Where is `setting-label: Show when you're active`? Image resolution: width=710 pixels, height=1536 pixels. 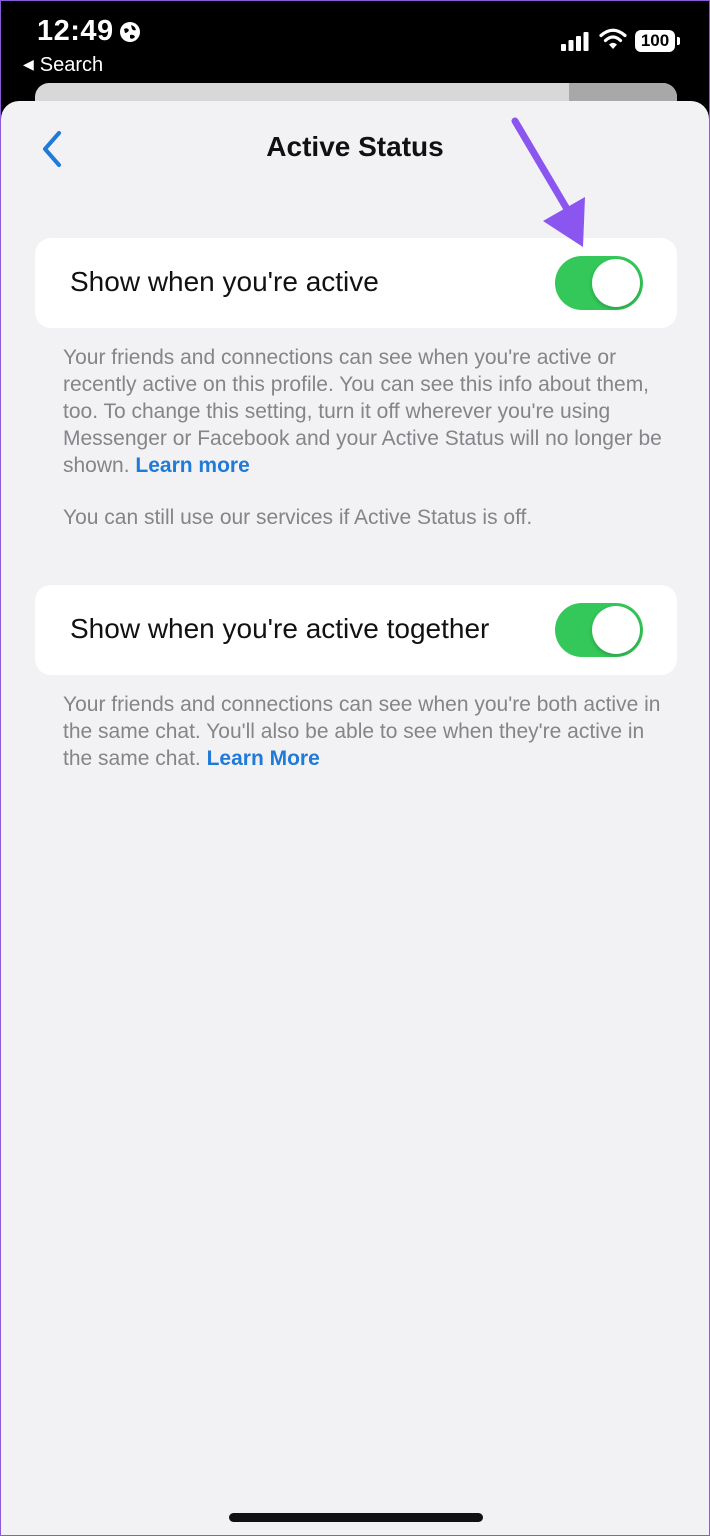
setting-label: Show when you're active is located at coordinates (224, 281).